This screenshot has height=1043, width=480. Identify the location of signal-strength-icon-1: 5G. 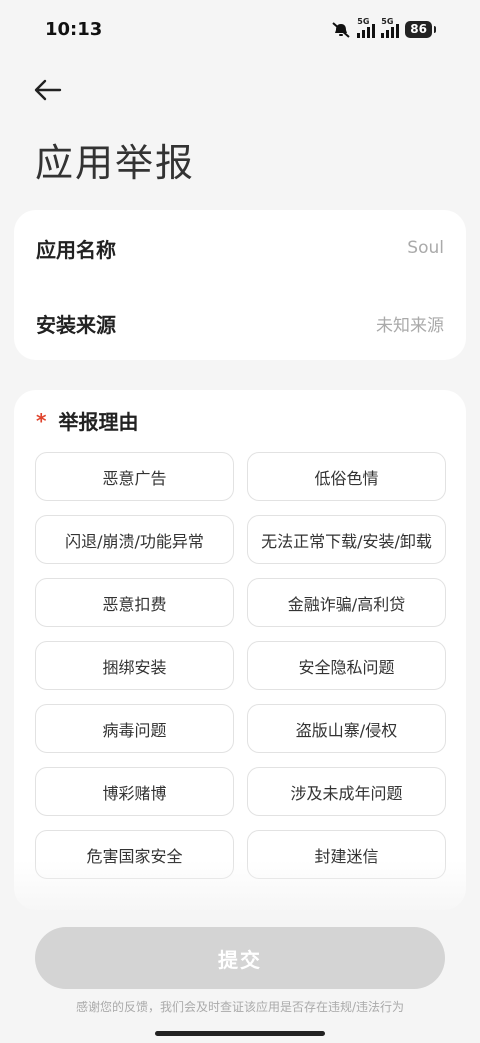
(366, 27).